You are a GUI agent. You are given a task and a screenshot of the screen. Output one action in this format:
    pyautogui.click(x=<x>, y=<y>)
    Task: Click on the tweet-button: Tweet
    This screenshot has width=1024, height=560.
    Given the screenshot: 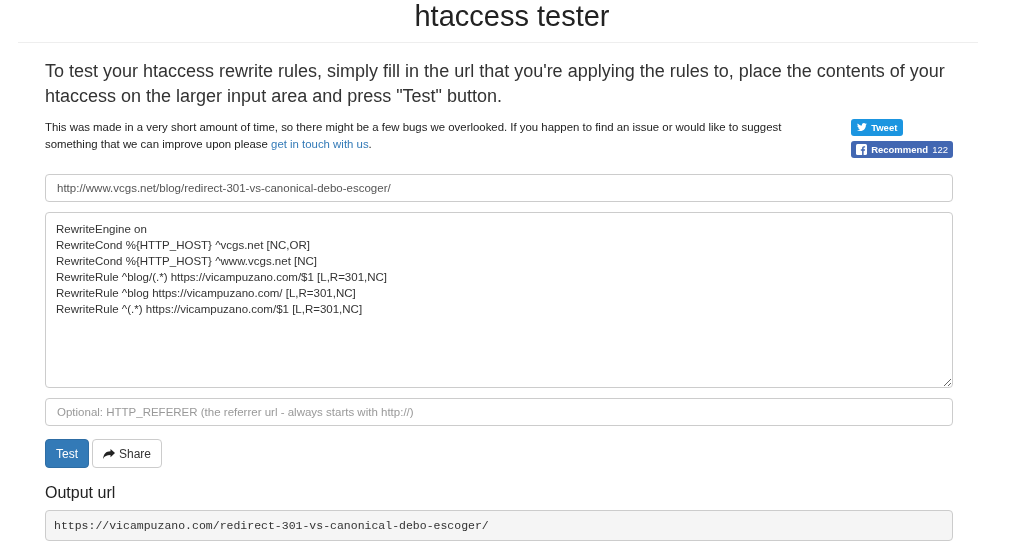 What is the action you would take?
    pyautogui.click(x=877, y=127)
    